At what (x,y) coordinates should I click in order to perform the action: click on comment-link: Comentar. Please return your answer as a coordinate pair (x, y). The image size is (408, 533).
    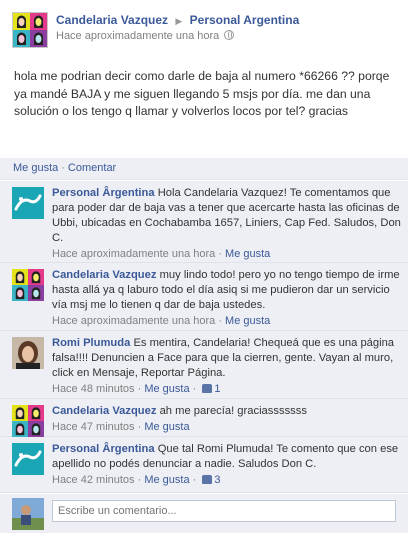
    Looking at the image, I should click on (92, 168).